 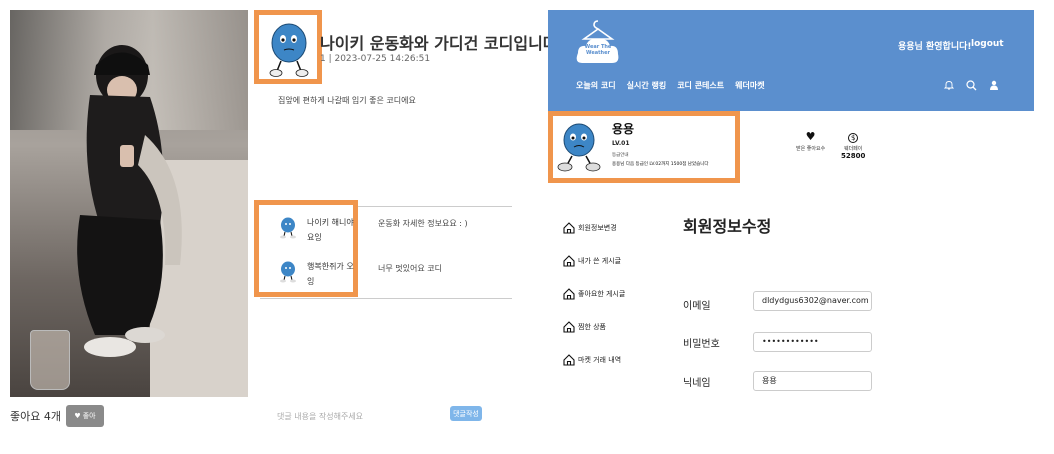 What do you see at coordinates (596, 85) in the screenshot?
I see `nav-today-coordi: 오늘의 코디` at bounding box center [596, 85].